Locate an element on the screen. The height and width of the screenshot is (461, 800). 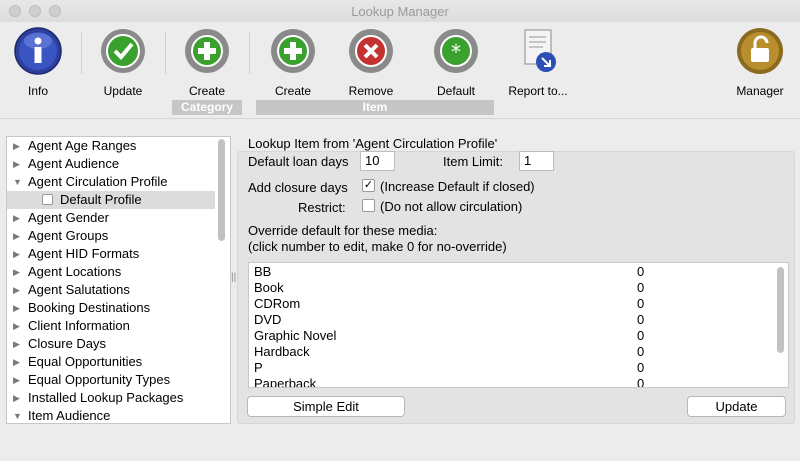
simple-edit-button: Simple Edit is located at coordinates (326, 406).